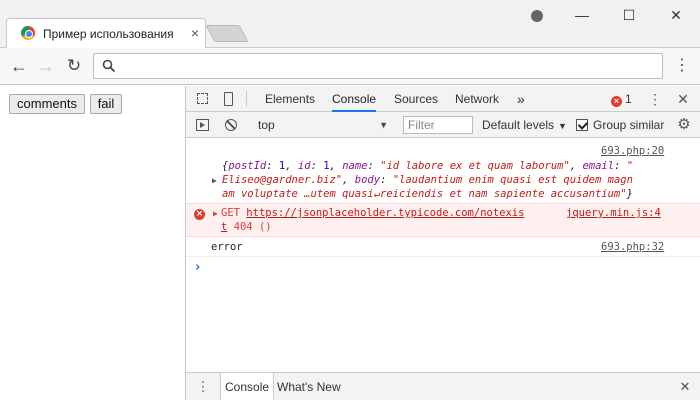  I want to click on drawer-tab-console: Console, so click(247, 386).